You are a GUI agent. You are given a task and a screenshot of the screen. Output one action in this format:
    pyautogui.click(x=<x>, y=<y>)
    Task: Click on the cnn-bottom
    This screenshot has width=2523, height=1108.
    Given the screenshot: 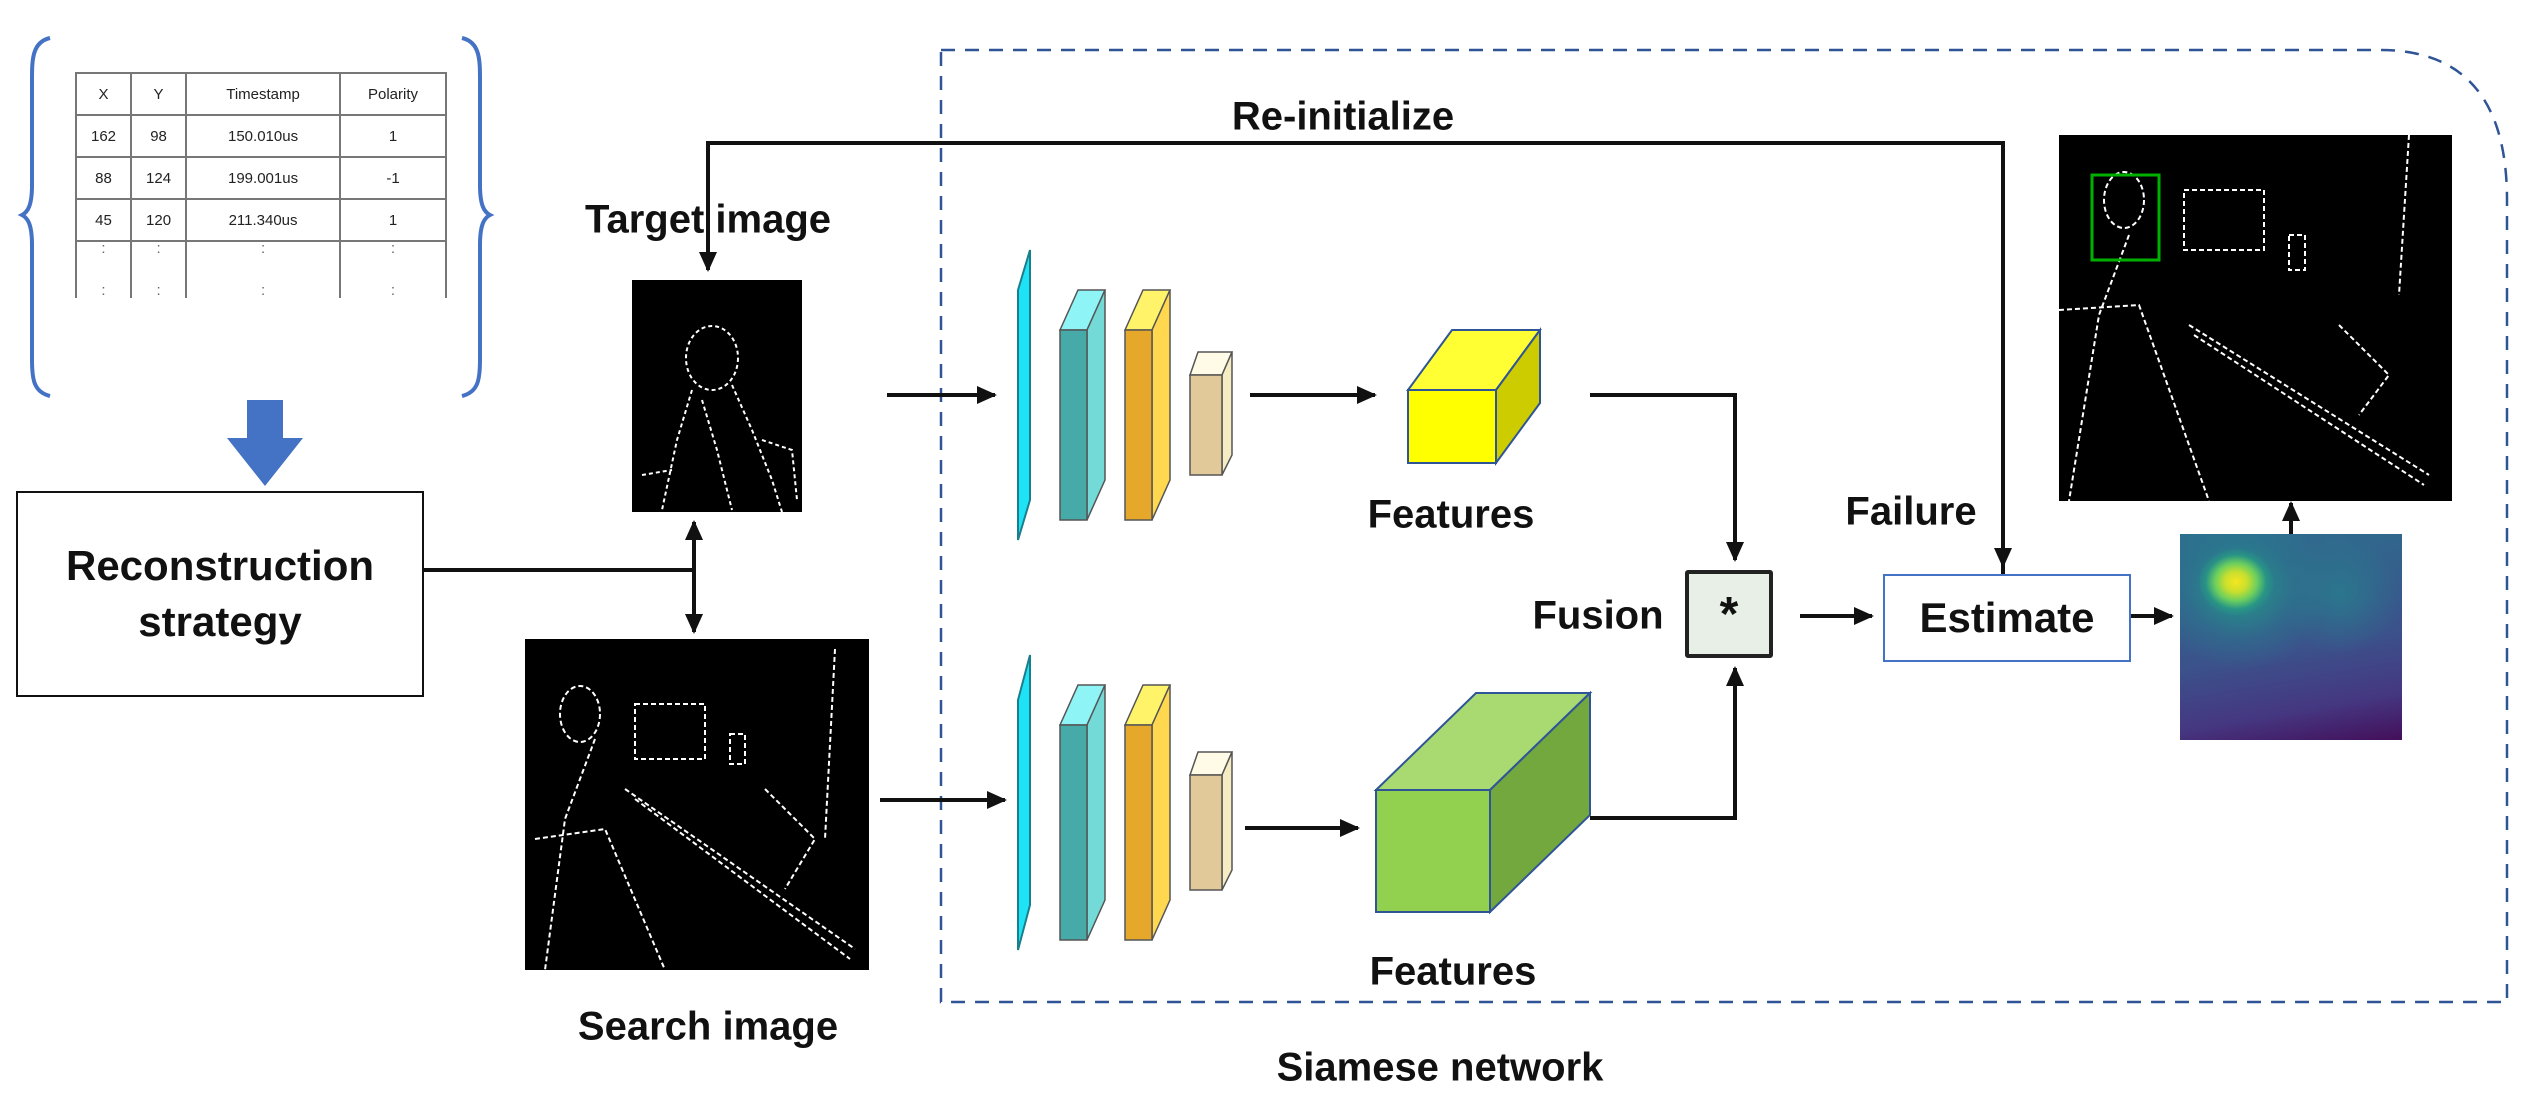 What is the action you would take?
    pyautogui.click(x=1125, y=802)
    